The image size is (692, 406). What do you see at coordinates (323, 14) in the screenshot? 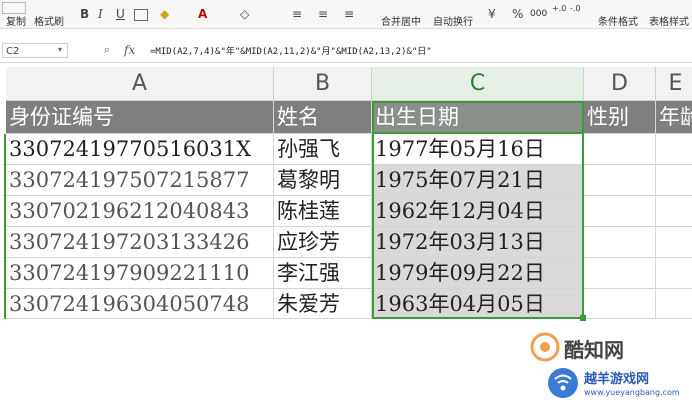
I see `align-center-icon: ≡` at bounding box center [323, 14].